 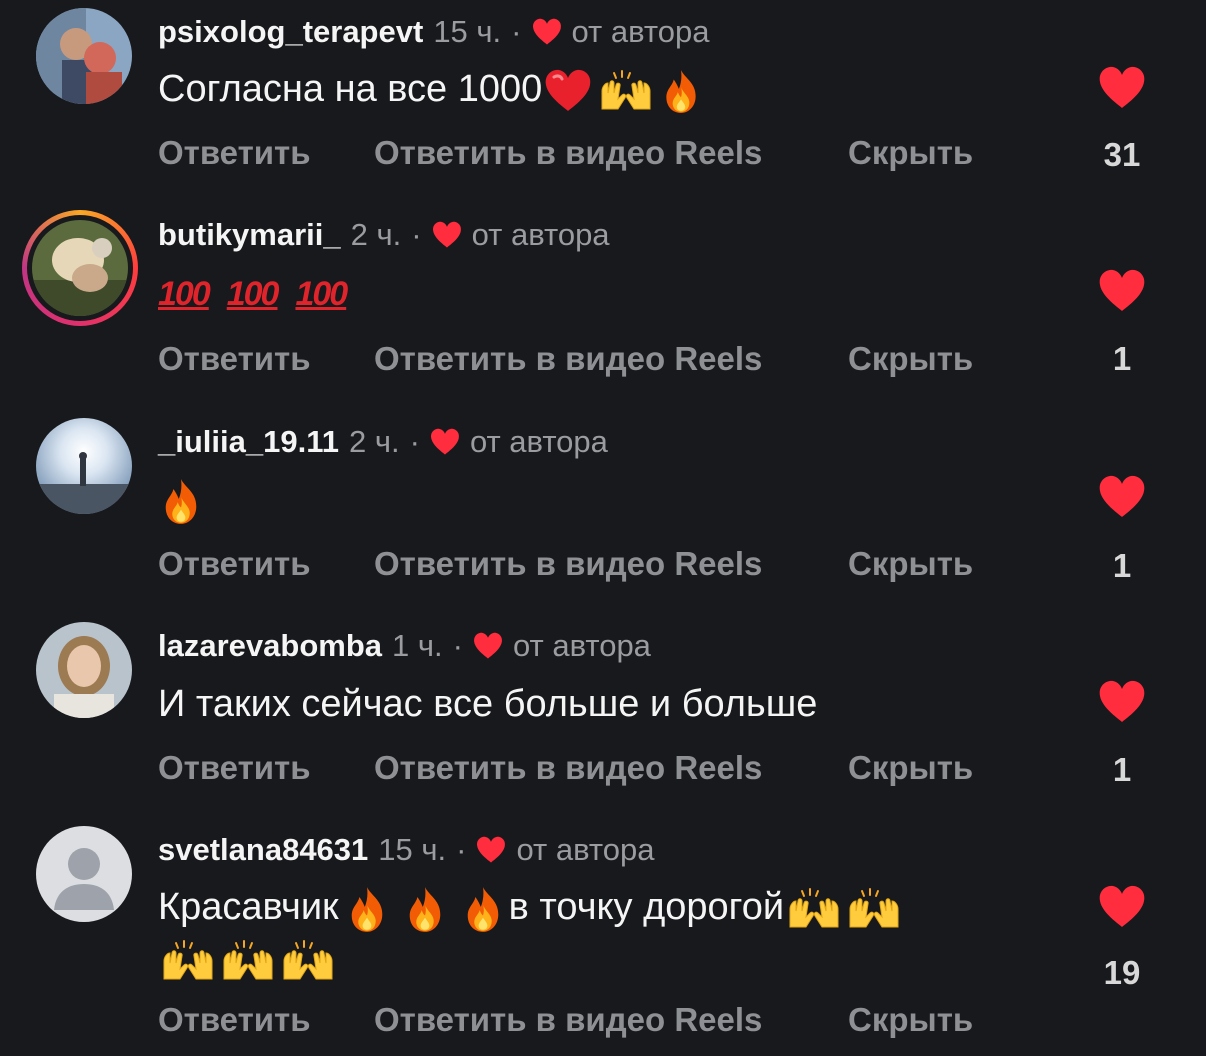 I want to click on comment-text-line2, so click(x=248, y=959).